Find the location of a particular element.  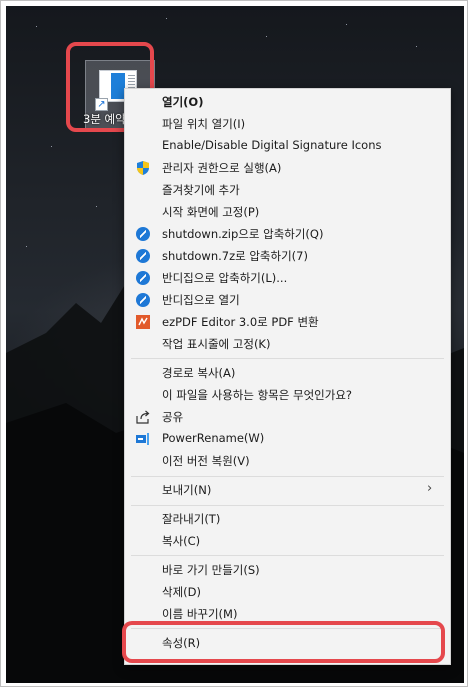

menu-item-what-uses-file: 이 파일을 사용하는 항목은 무엇인가요? is located at coordinates (287, 395).